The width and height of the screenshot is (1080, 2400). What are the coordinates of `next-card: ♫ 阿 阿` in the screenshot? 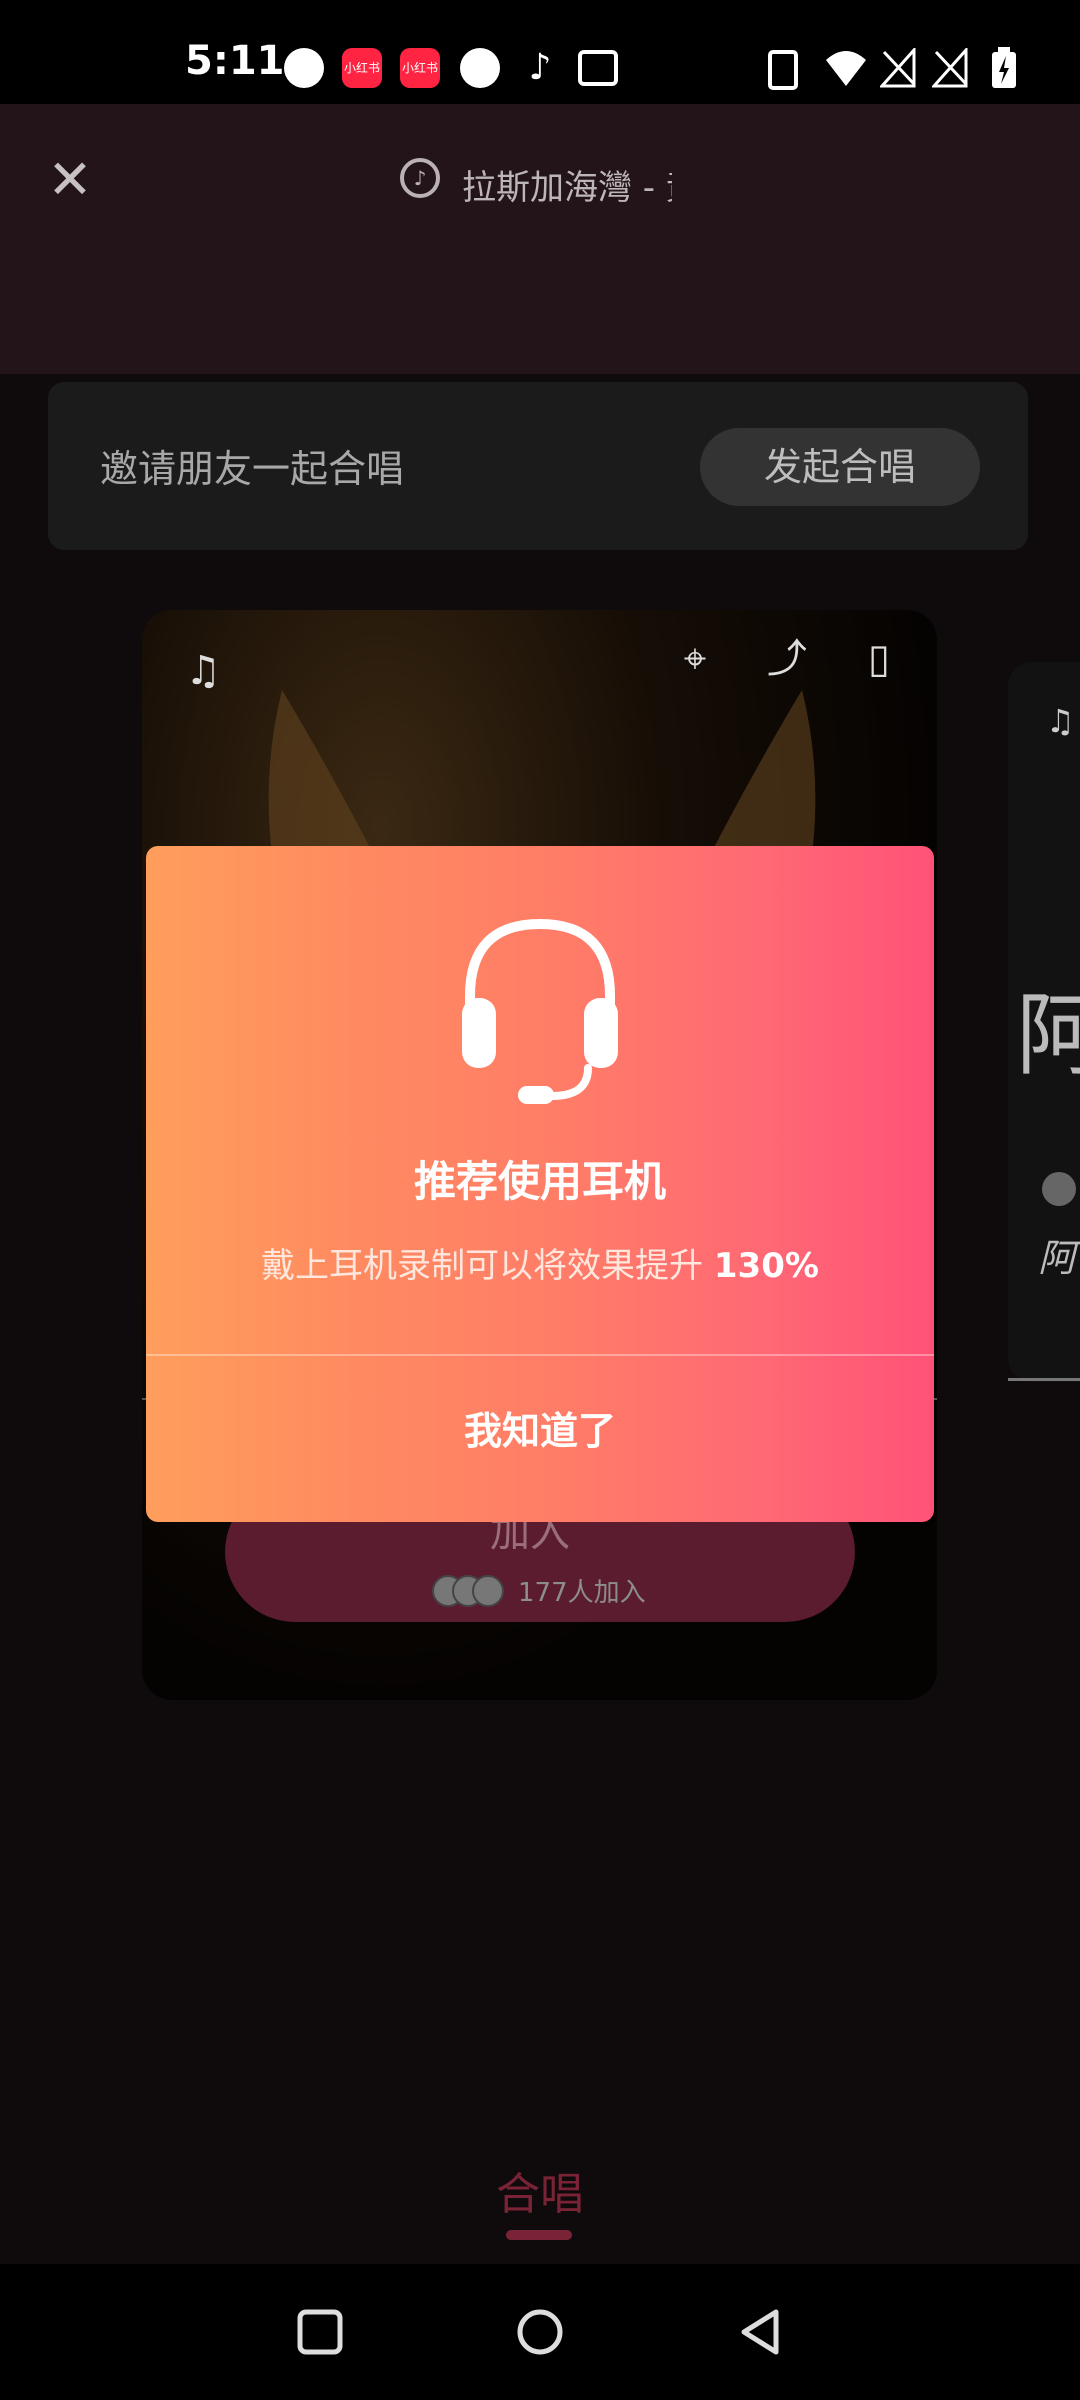 It's located at (1044, 1022).